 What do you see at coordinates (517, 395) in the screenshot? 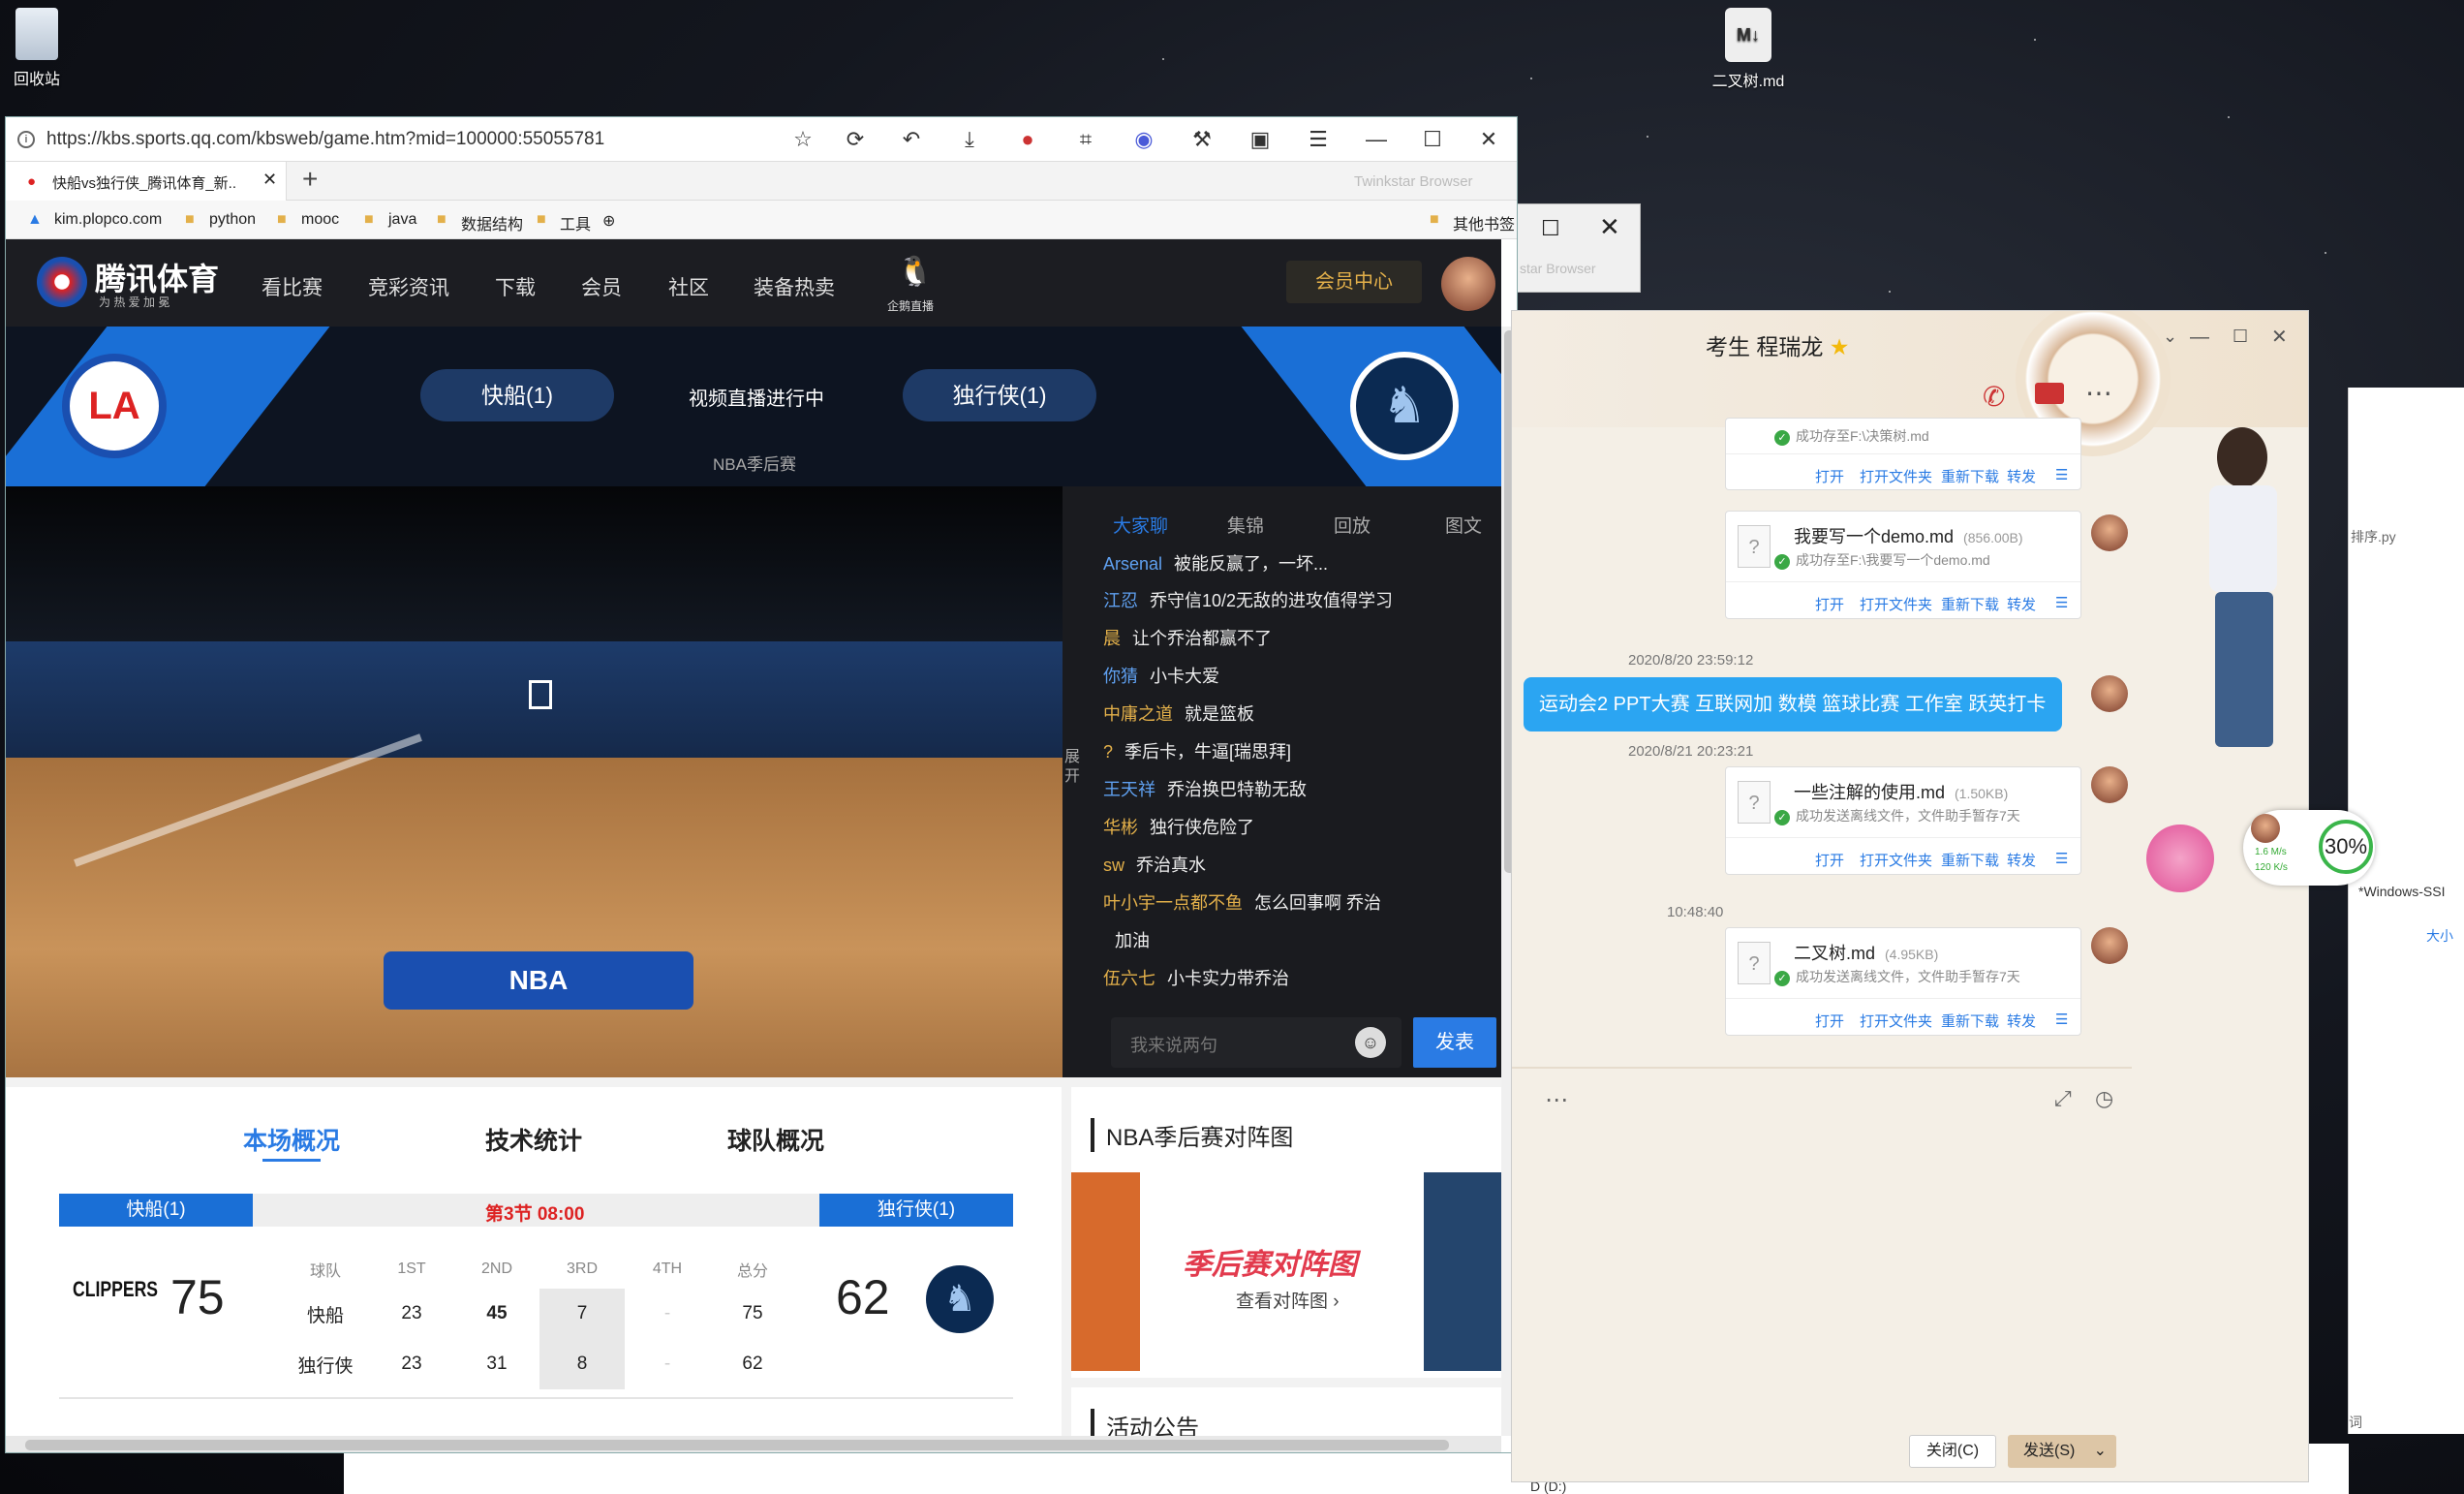
I see `home-team-pill: 快船(1)` at bounding box center [517, 395].